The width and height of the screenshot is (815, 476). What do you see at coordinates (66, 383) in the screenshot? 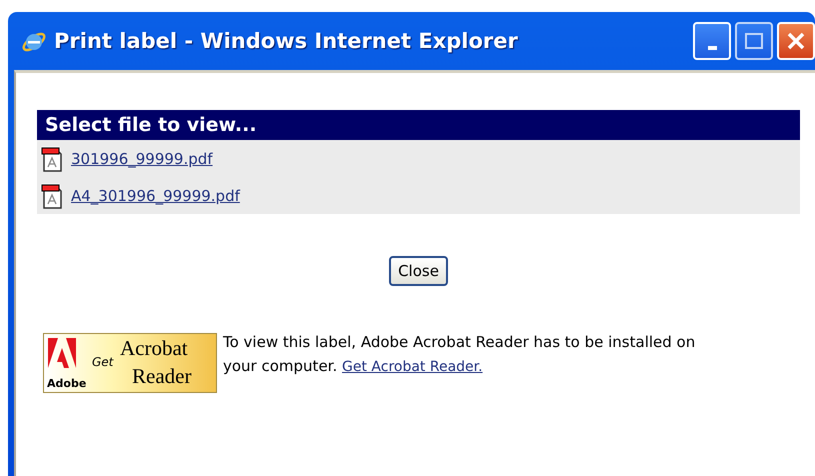
I see `badge-brand: Adobe` at bounding box center [66, 383].